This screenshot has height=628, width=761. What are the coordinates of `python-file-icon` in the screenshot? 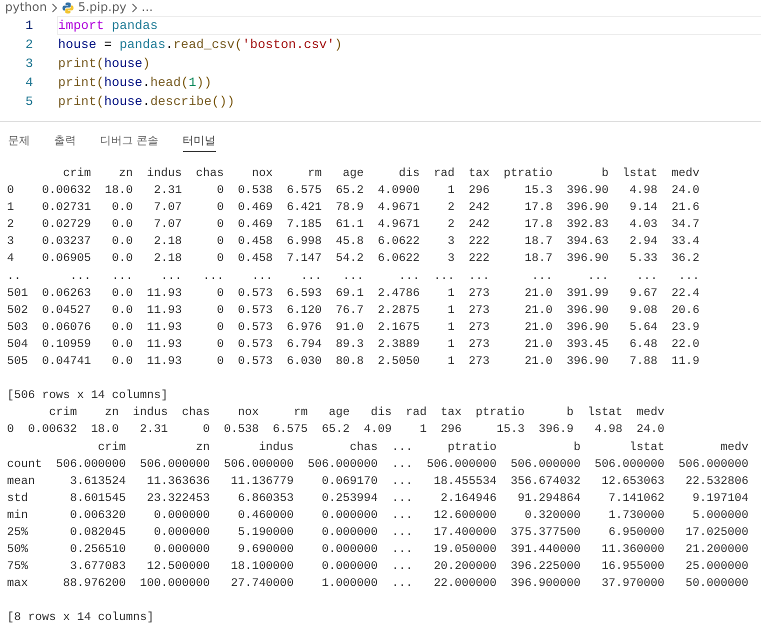 It's located at (68, 8).